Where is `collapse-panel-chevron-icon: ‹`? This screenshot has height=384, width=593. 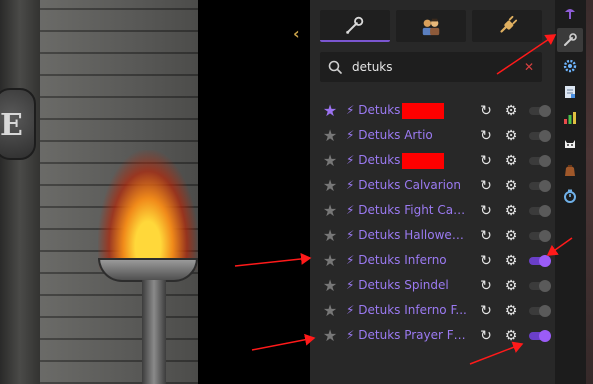 collapse-panel-chevron-icon: ‹ is located at coordinates (296, 33).